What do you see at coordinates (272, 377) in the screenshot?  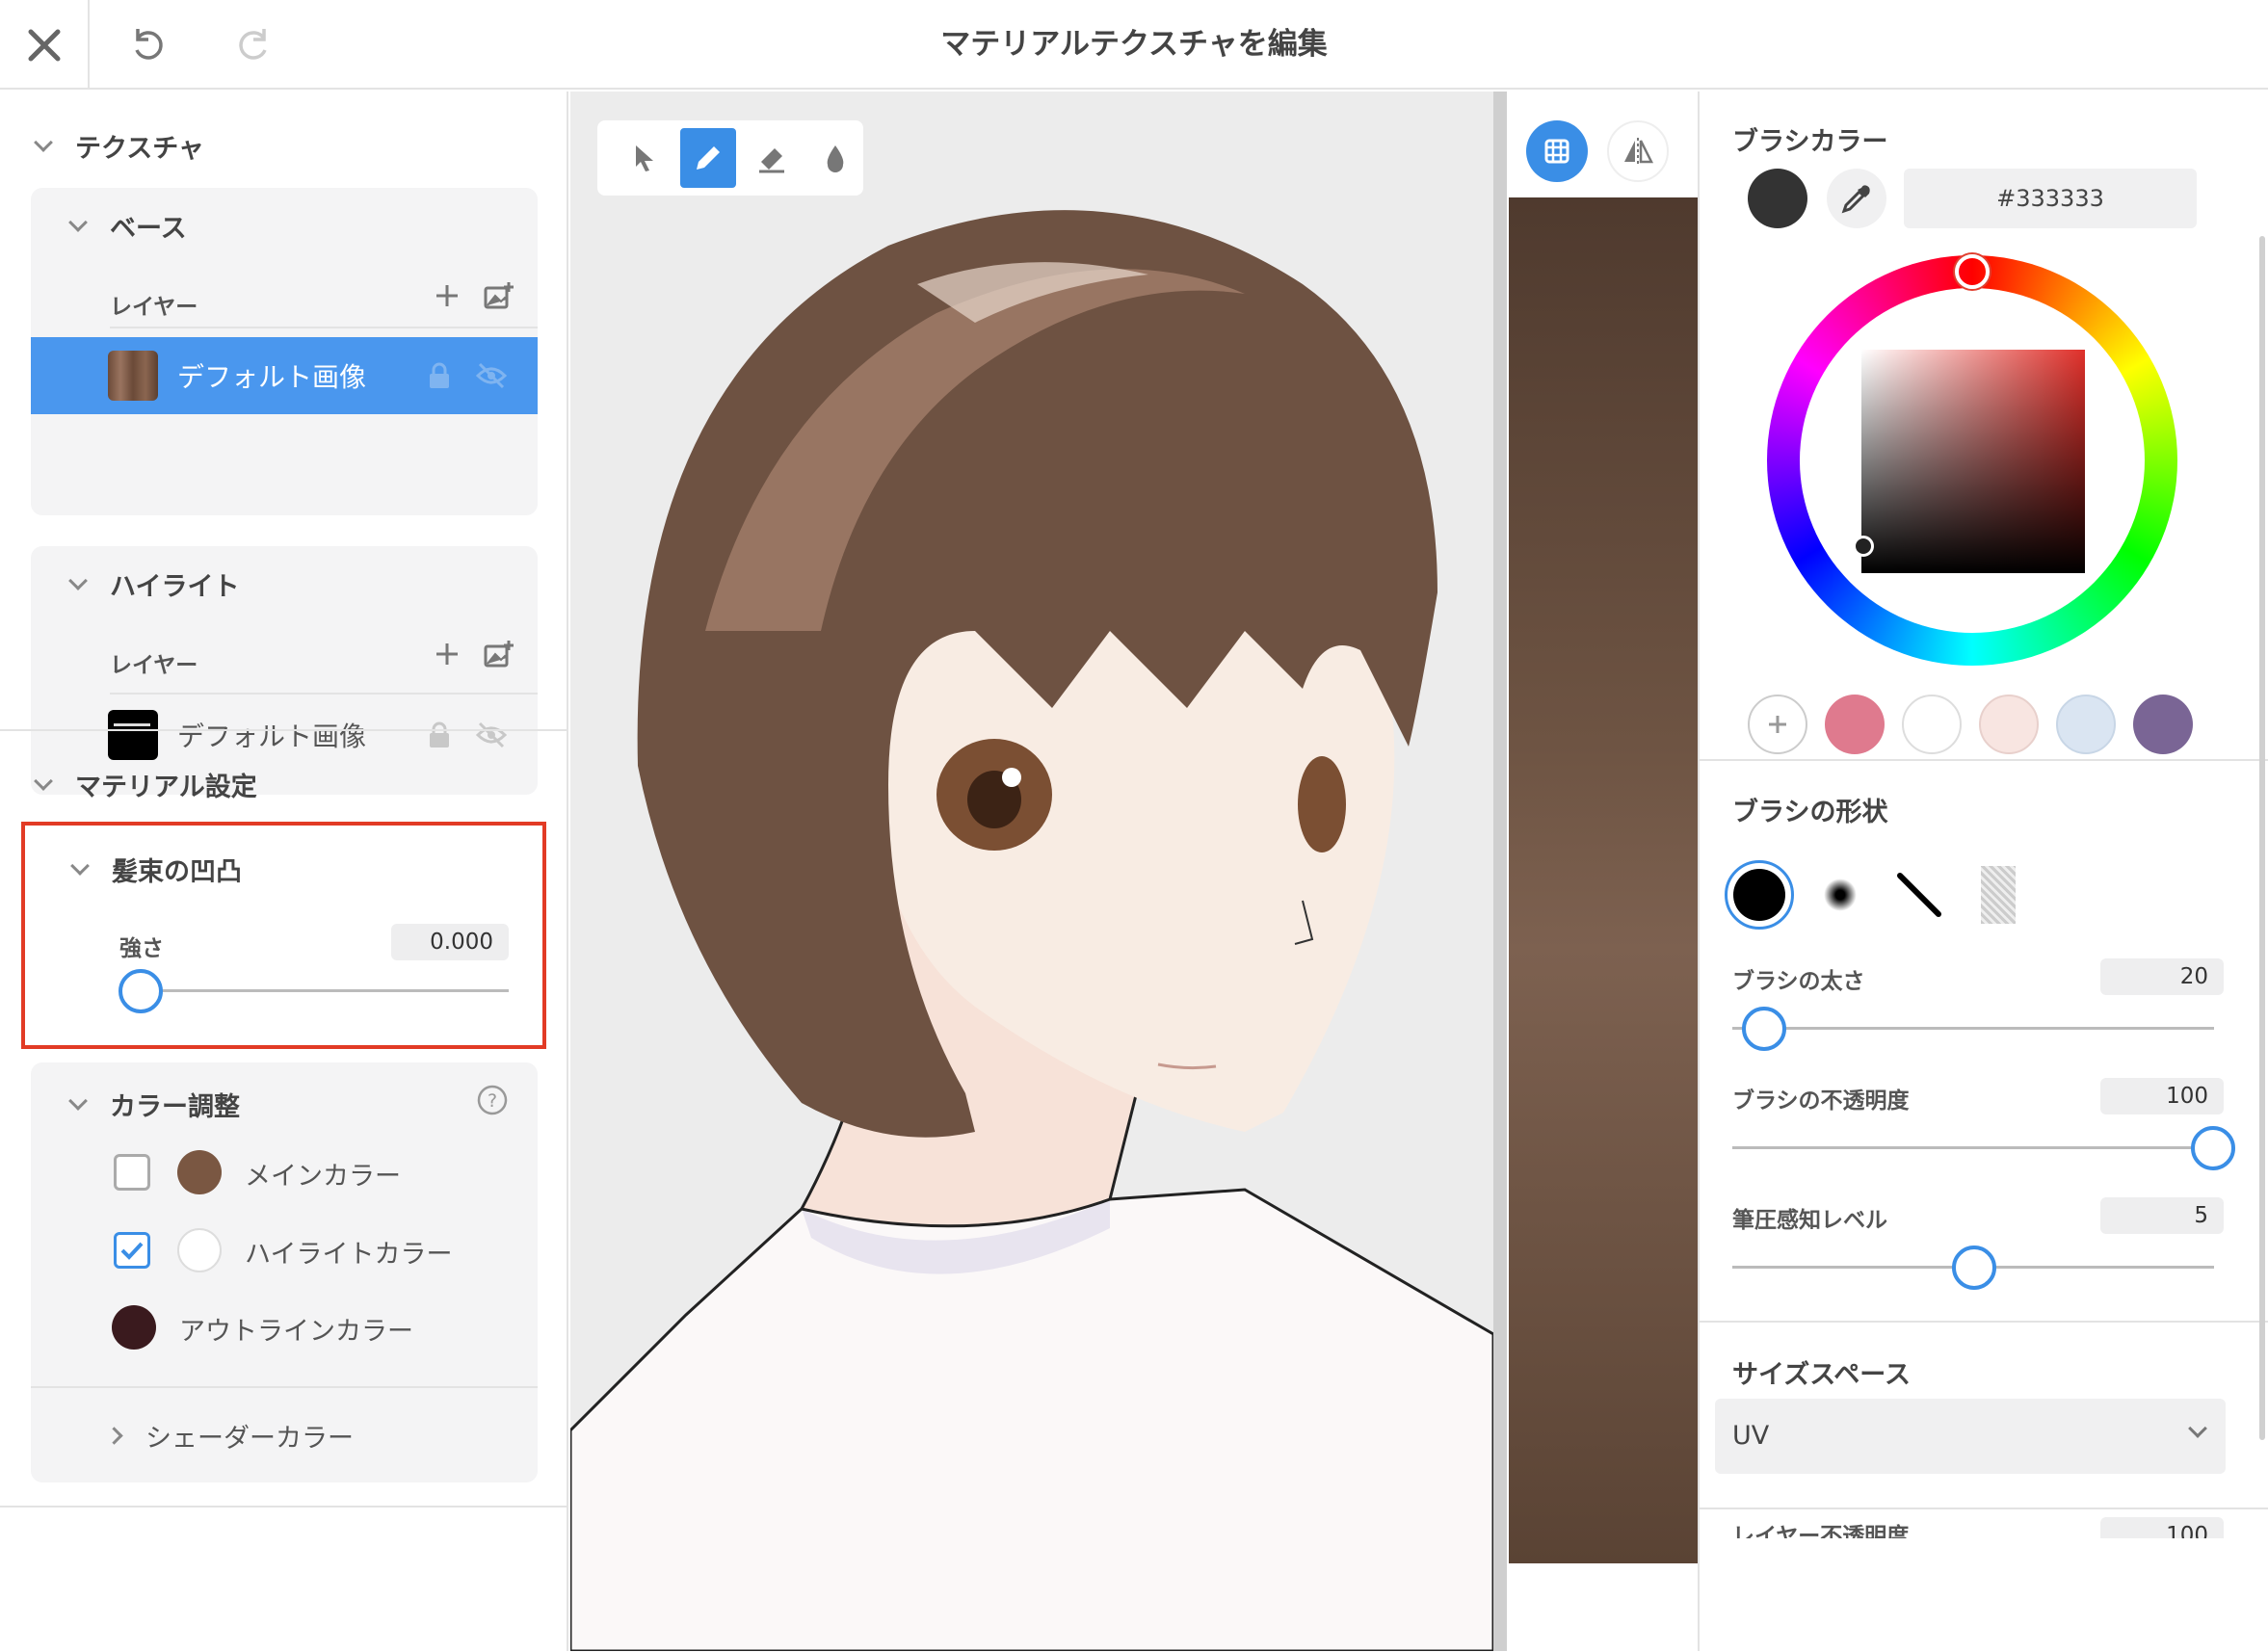 I see `layer-name: デフォルト画像` at bounding box center [272, 377].